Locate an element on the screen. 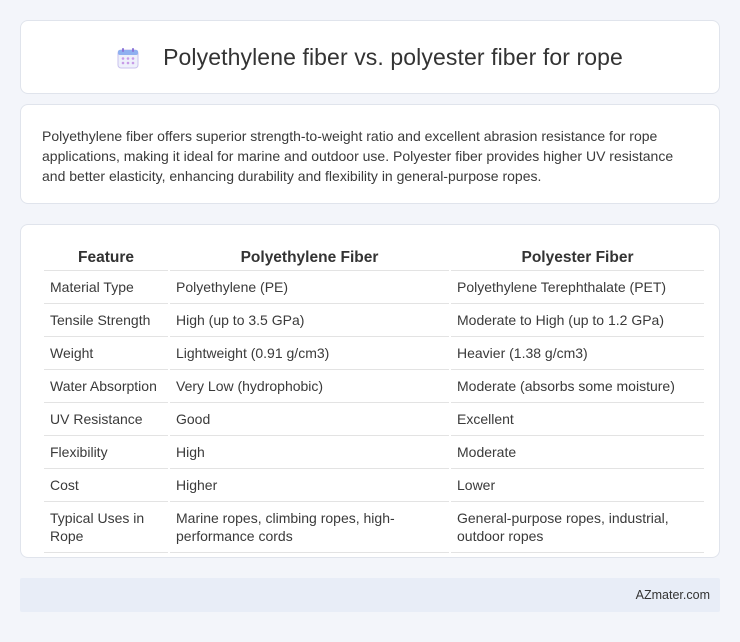 The image size is (740, 642). column-header-polyester: Polyester Fiber is located at coordinates (577, 259).